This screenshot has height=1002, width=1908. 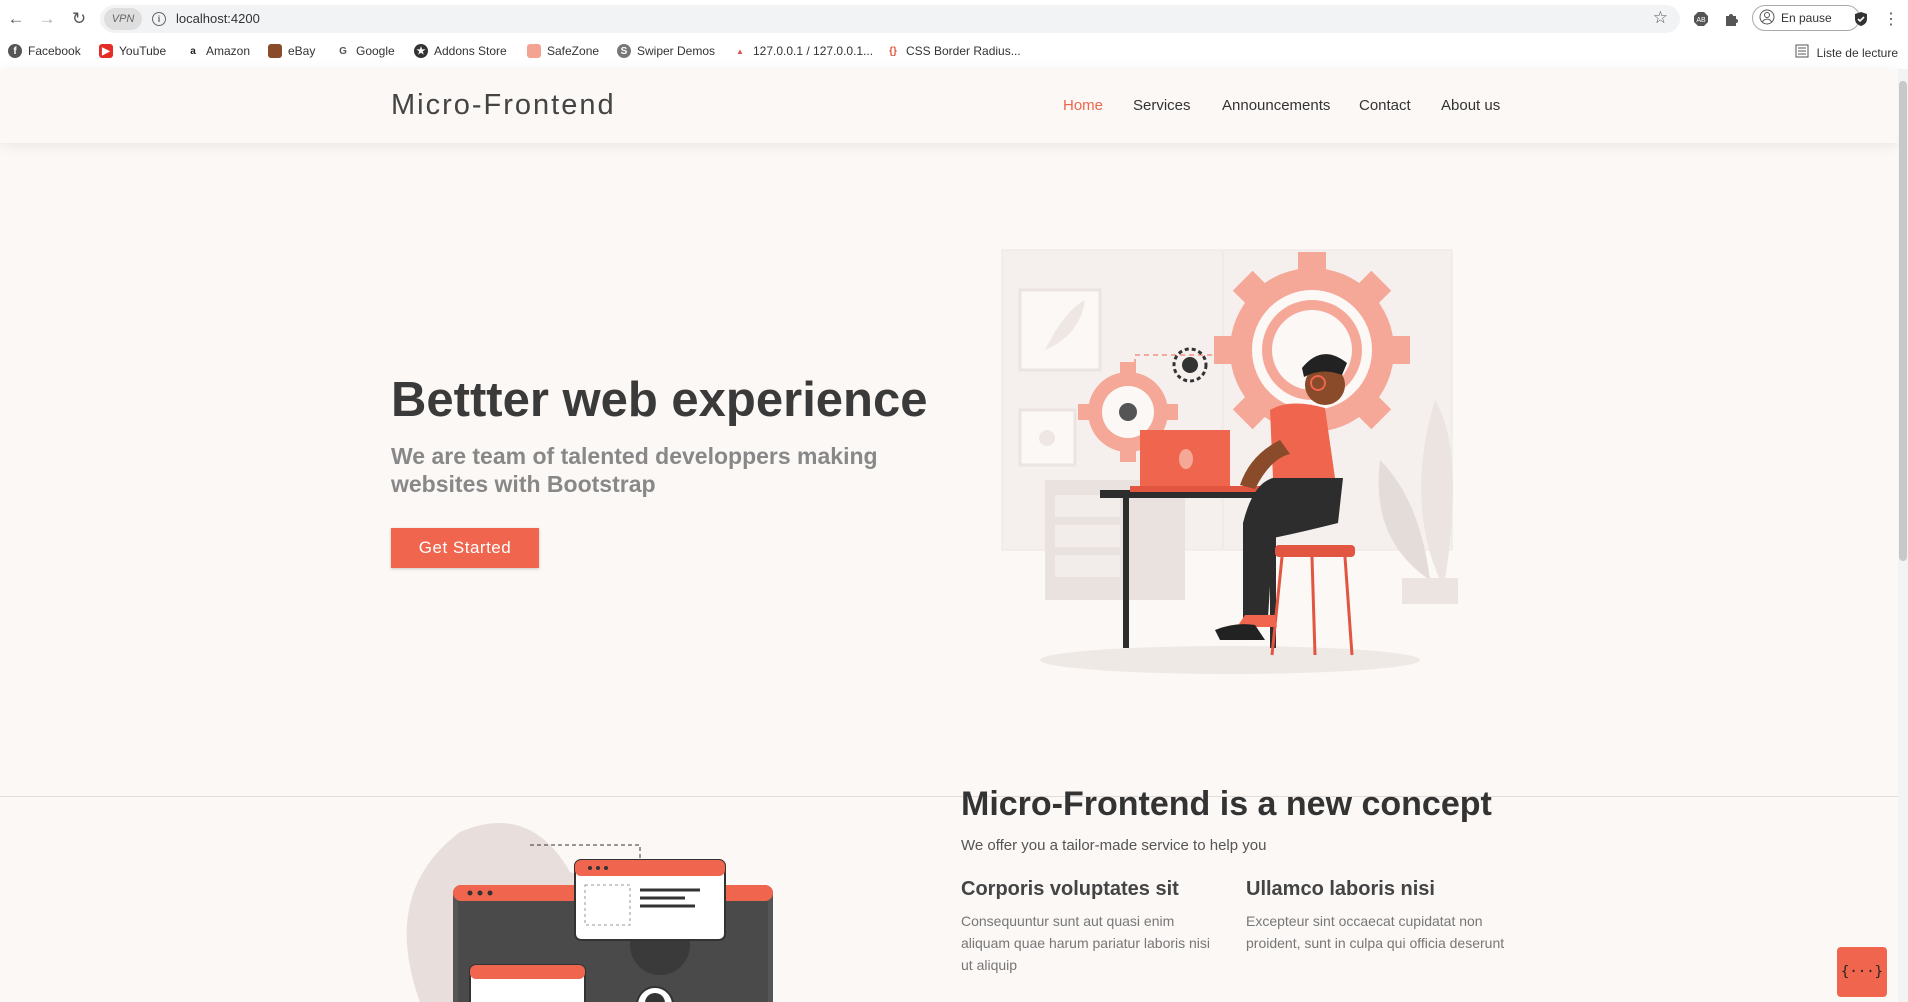 What do you see at coordinates (1470, 105) in the screenshot?
I see `nav-about-us: About us` at bounding box center [1470, 105].